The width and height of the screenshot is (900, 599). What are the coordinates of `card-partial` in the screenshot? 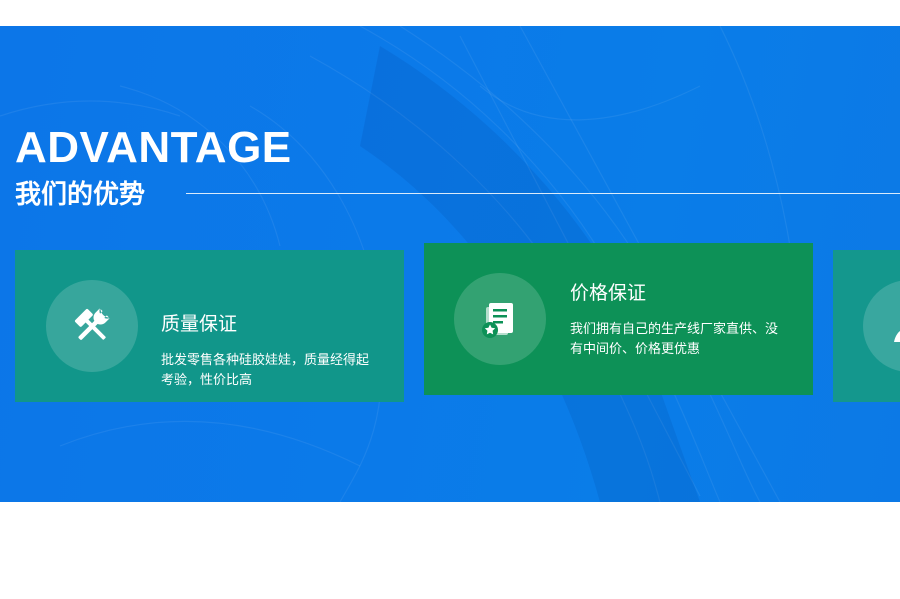 It's located at (866, 326).